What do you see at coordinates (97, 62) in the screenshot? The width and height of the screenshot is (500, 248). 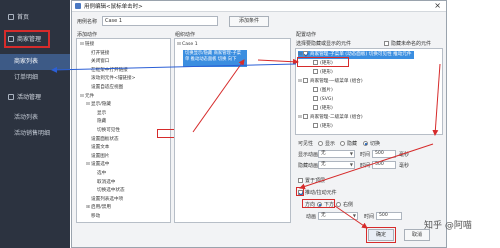 I see `add-action-item: 关闭窗口` at bounding box center [97, 62].